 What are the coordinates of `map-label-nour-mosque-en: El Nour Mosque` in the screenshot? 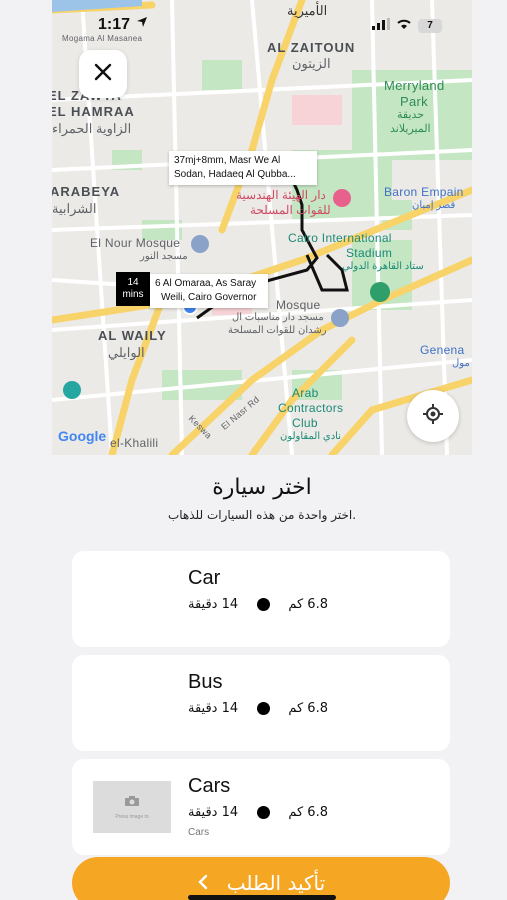 It's located at (135, 243).